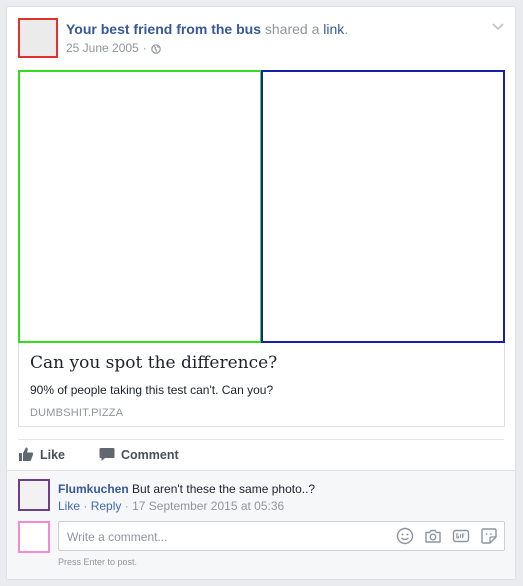  What do you see at coordinates (53, 455) in the screenshot?
I see `like-label: Like` at bounding box center [53, 455].